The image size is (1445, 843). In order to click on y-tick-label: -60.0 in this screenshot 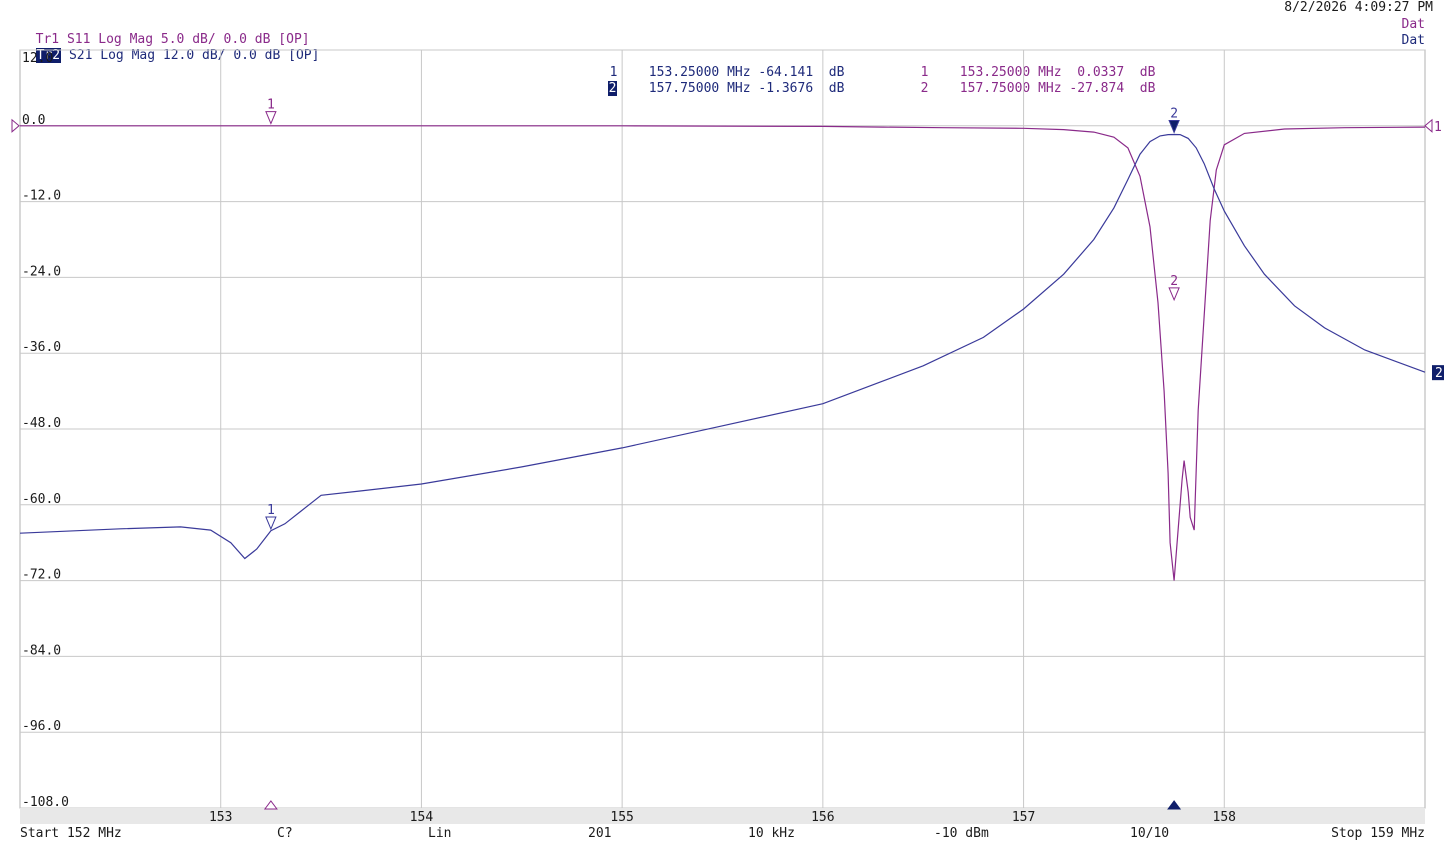, I will do `click(41, 499)`.